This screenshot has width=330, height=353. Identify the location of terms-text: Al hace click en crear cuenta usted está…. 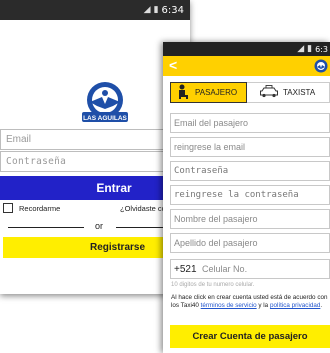
(250, 302).